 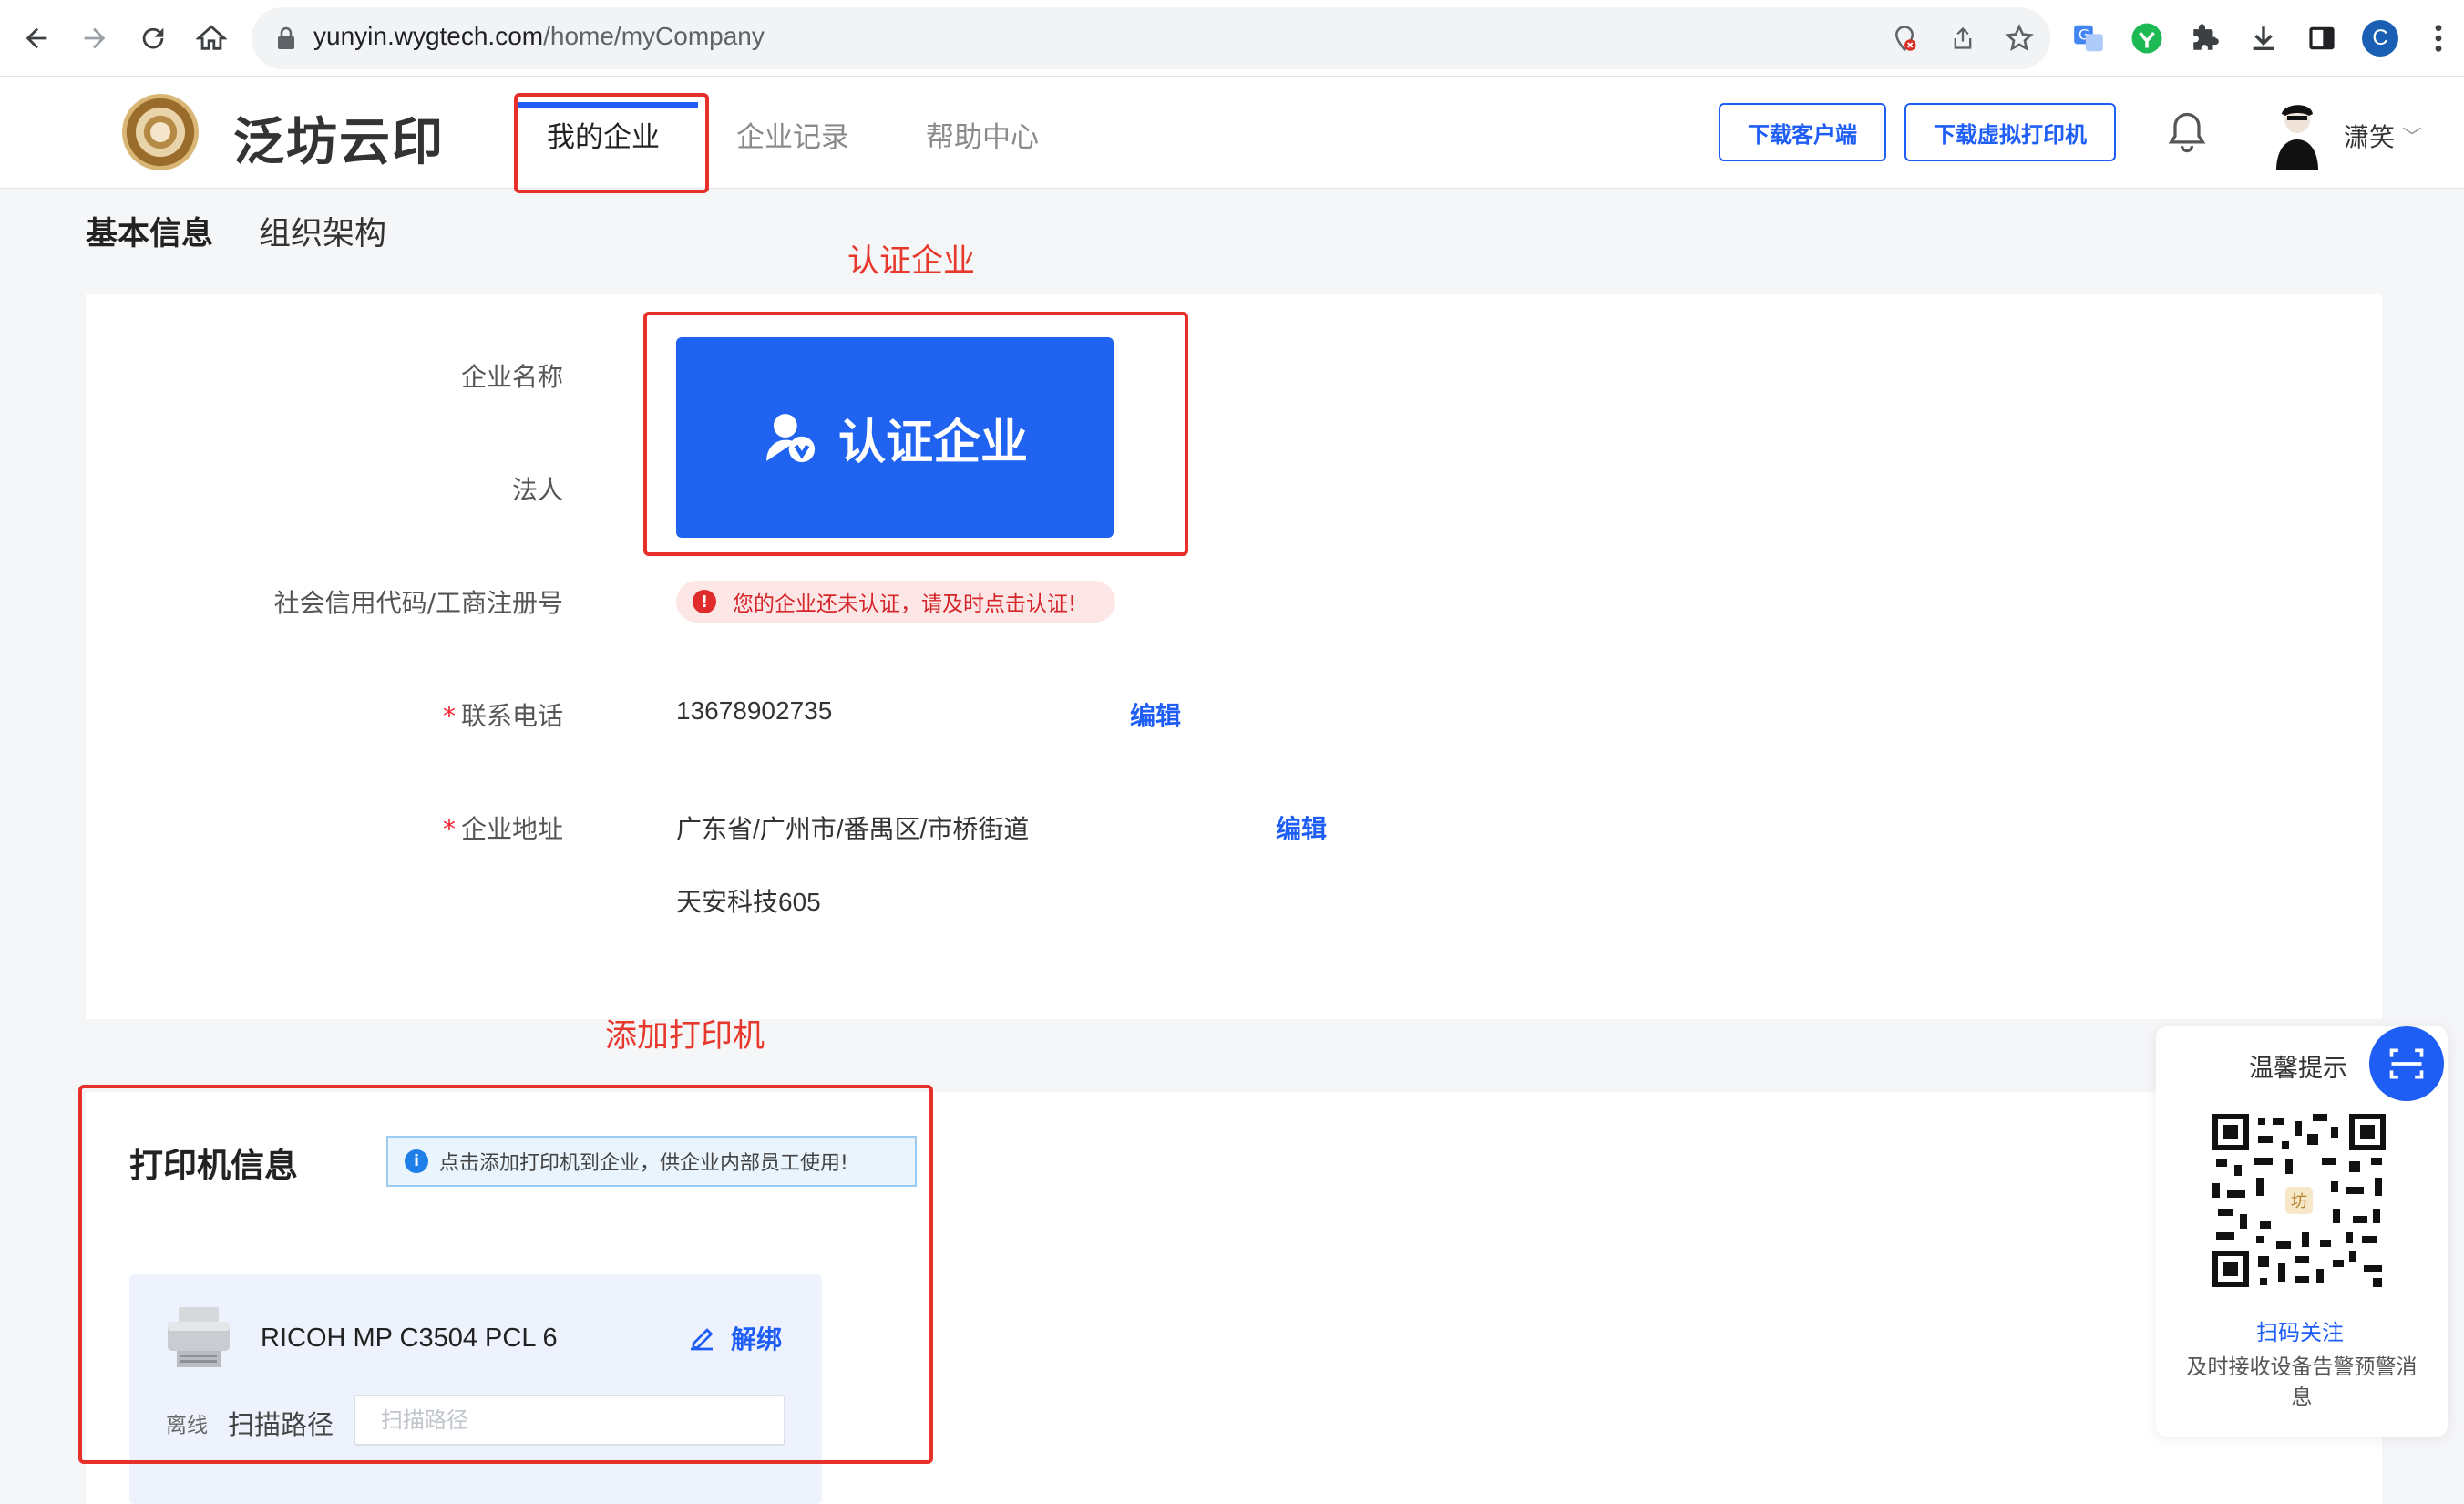 I want to click on address-bar: yunyin.wygtech.com/home/myCompany, so click(x=1151, y=38).